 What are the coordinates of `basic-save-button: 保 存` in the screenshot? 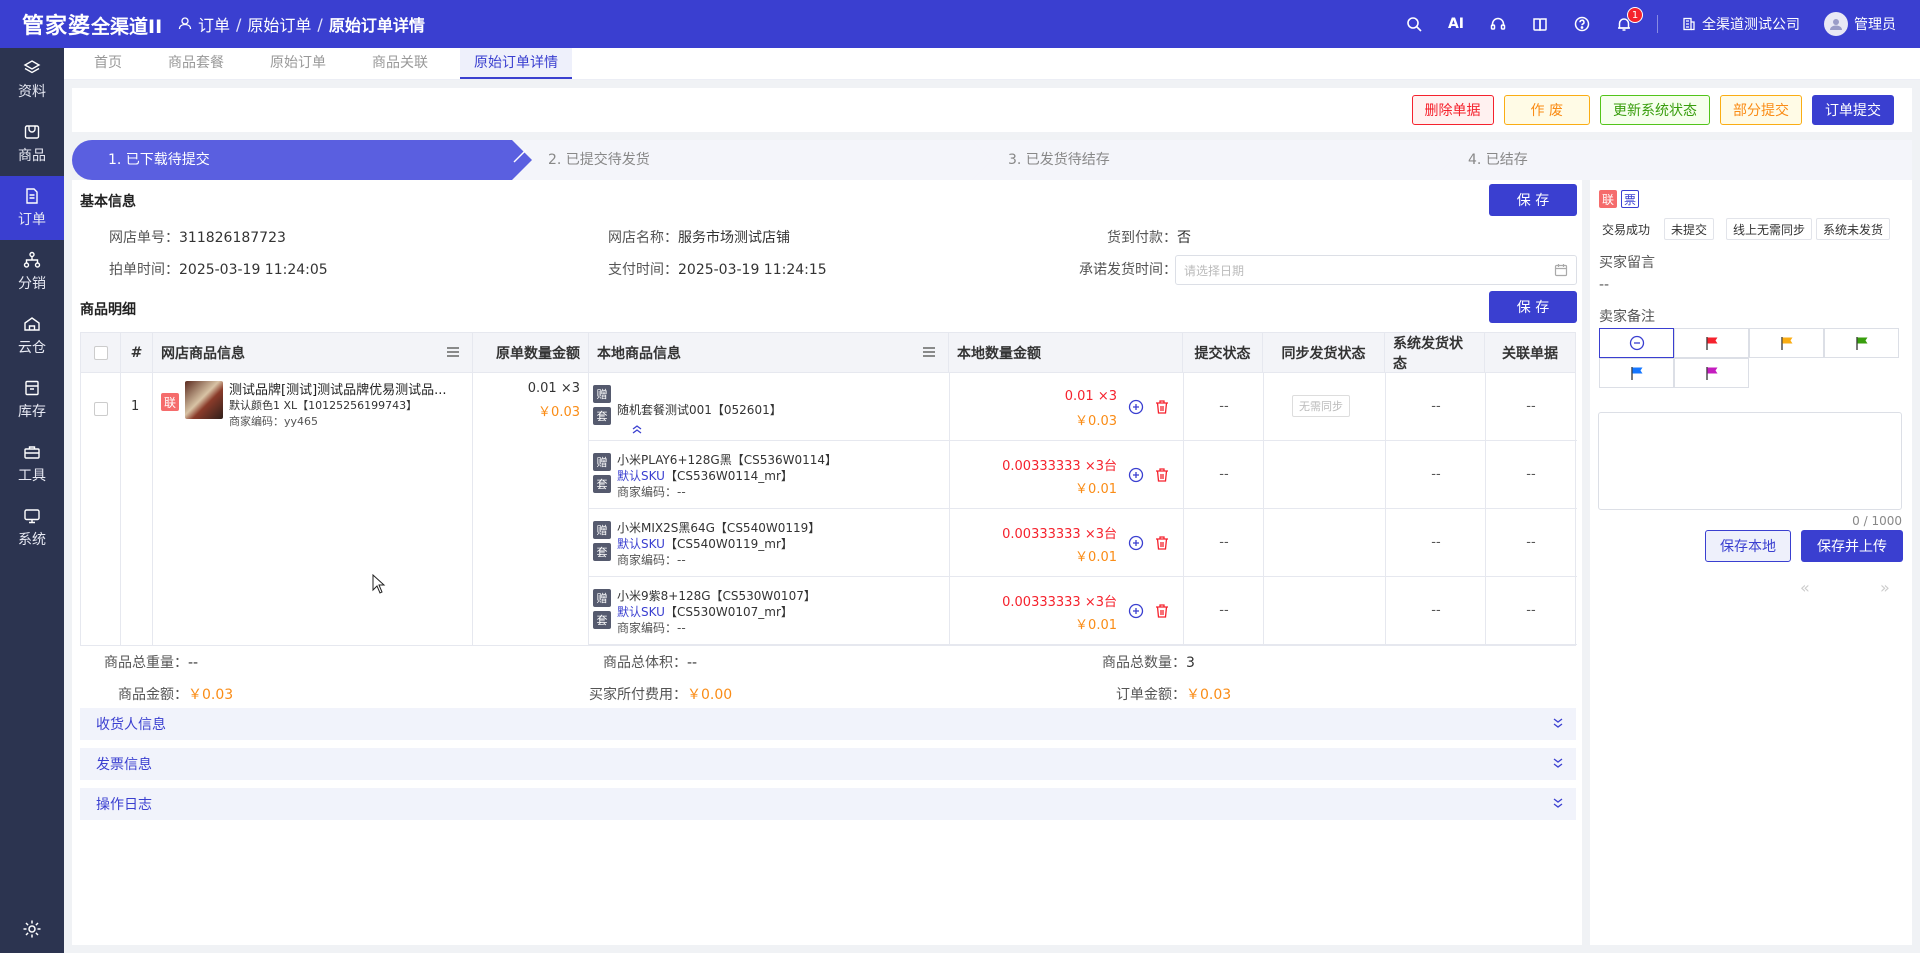 It's located at (1533, 200).